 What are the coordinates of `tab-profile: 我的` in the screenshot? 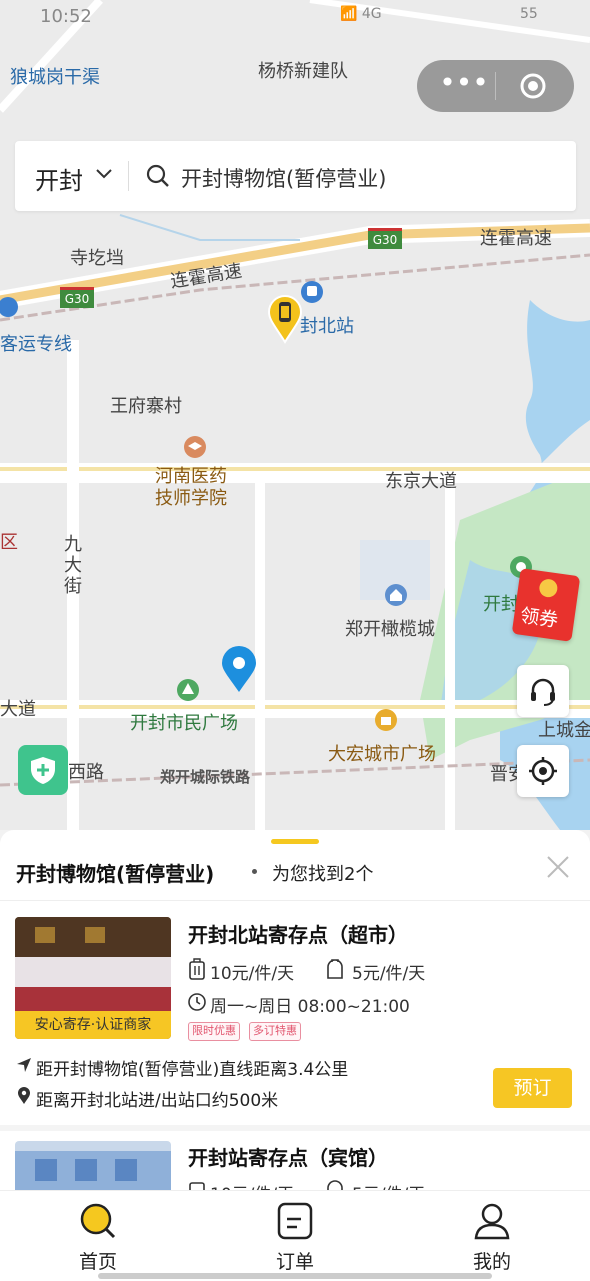 It's located at (492, 1236).